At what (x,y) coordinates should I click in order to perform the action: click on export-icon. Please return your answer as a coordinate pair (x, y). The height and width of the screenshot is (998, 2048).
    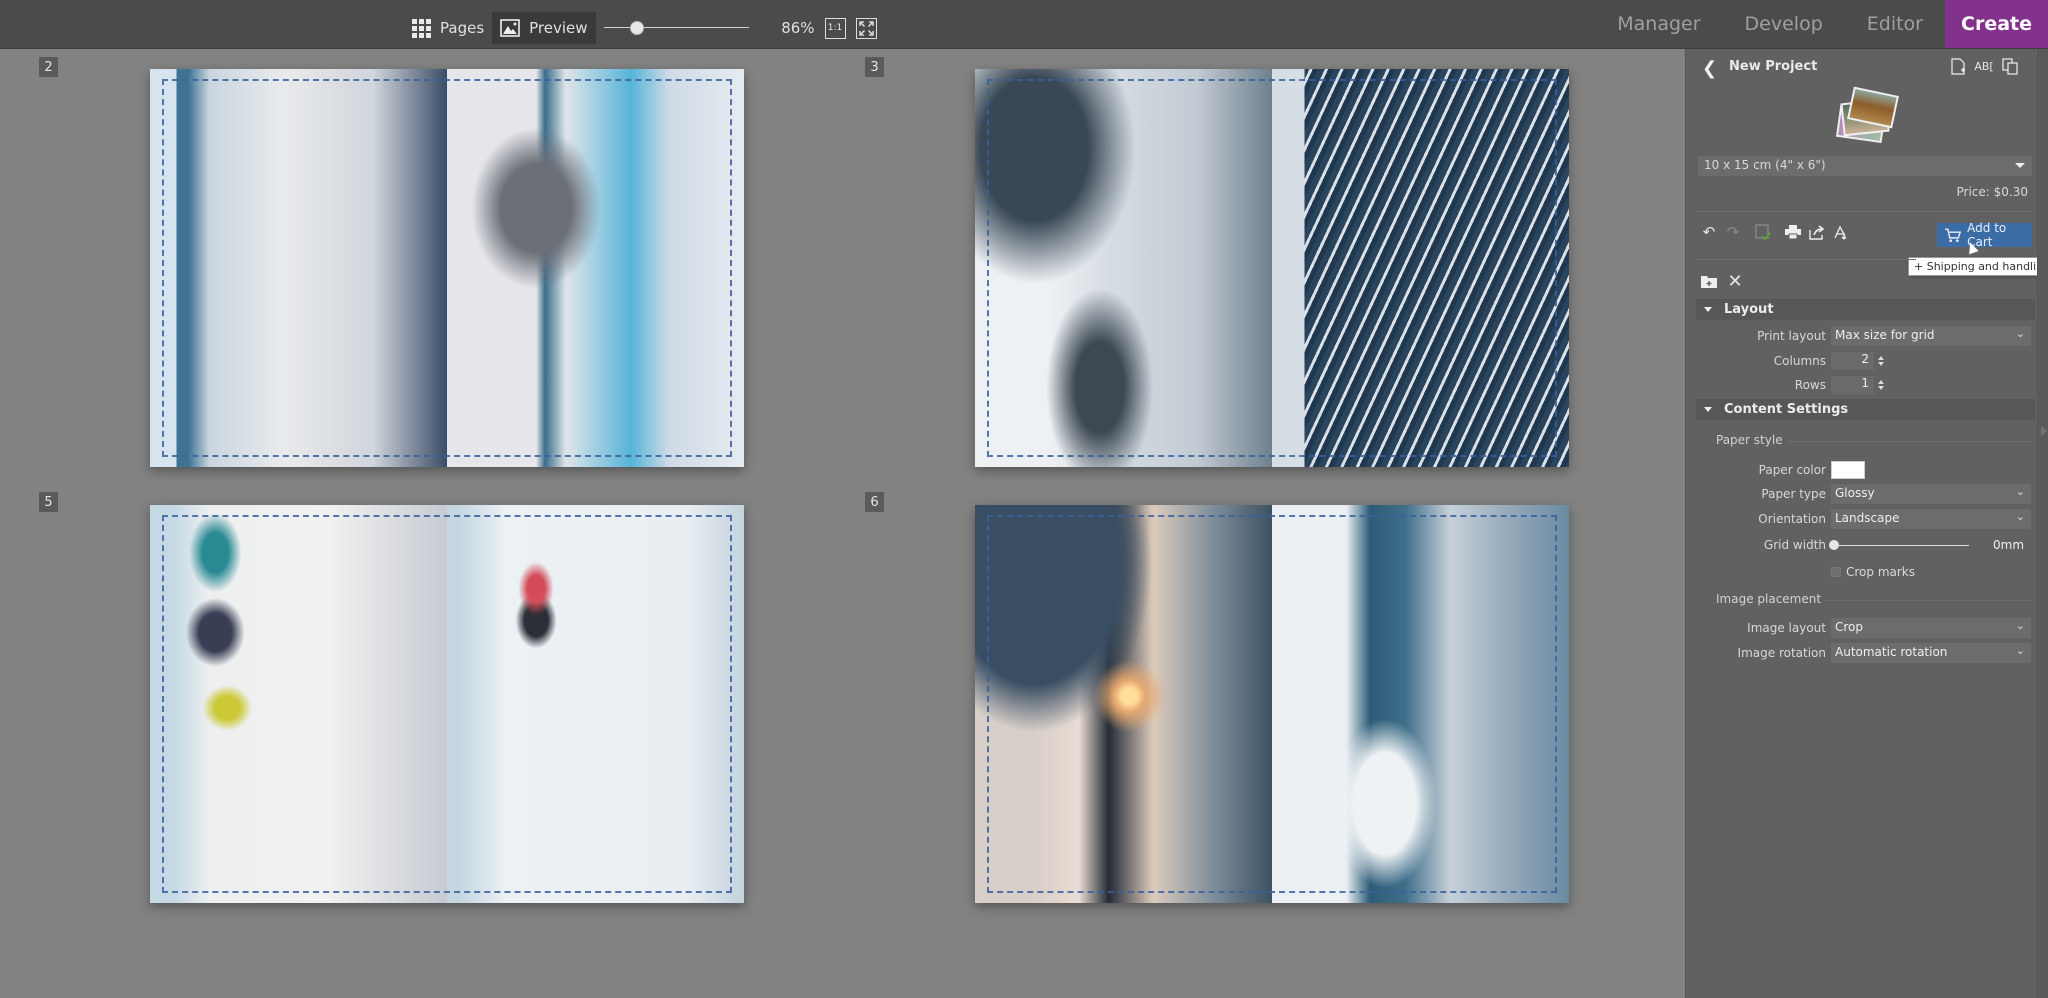
    Looking at the image, I should click on (1841, 232).